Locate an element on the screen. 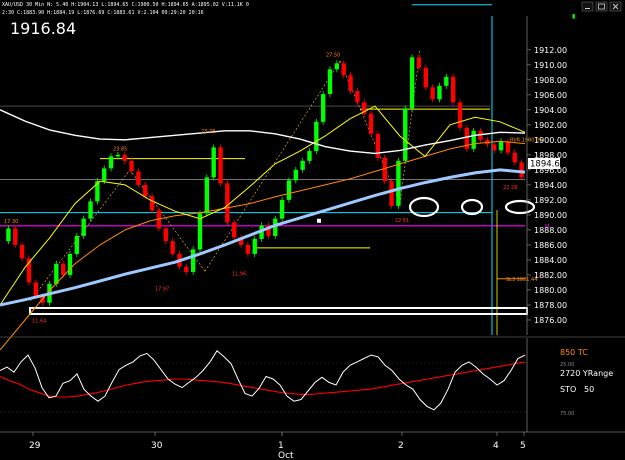 The width and height of the screenshot is (625, 460). osc-label-tc: 850 TC is located at coordinates (574, 352).